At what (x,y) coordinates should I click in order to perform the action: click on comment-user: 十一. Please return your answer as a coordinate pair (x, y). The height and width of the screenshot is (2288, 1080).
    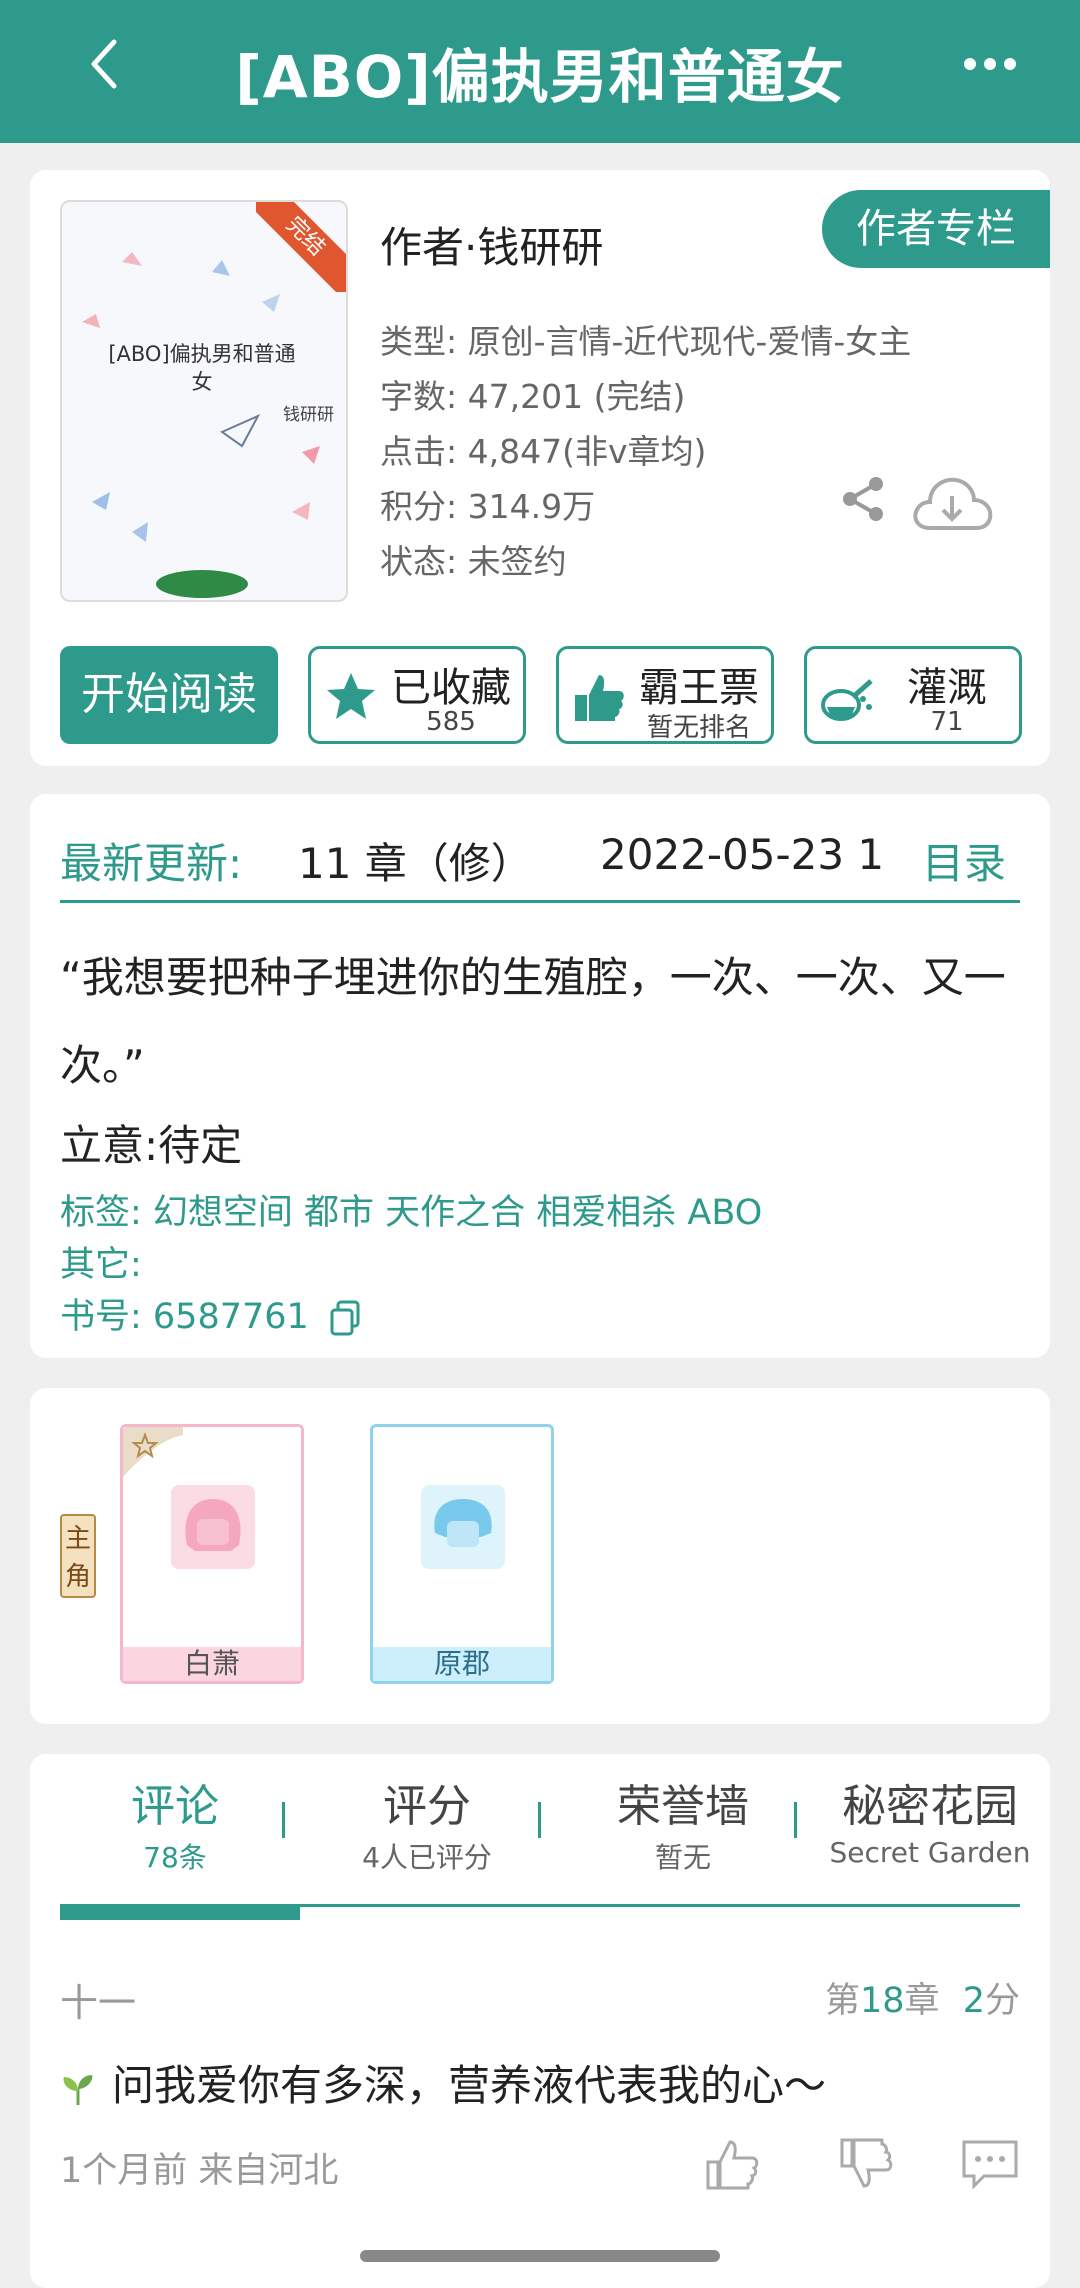
    Looking at the image, I should click on (98, 1999).